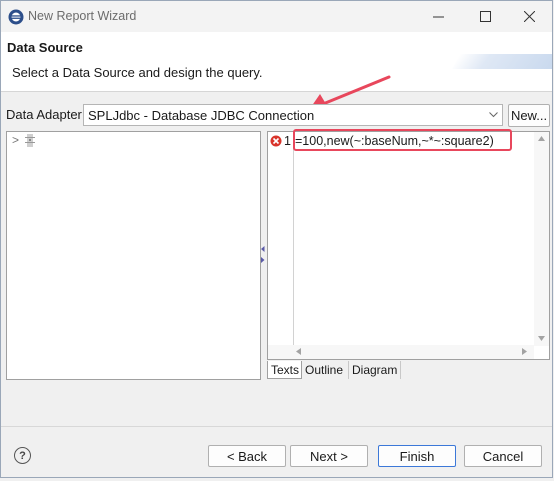 This screenshot has width=554, height=481. What do you see at coordinates (401, 352) in the screenshot?
I see `horizontal-scrollbar` at bounding box center [401, 352].